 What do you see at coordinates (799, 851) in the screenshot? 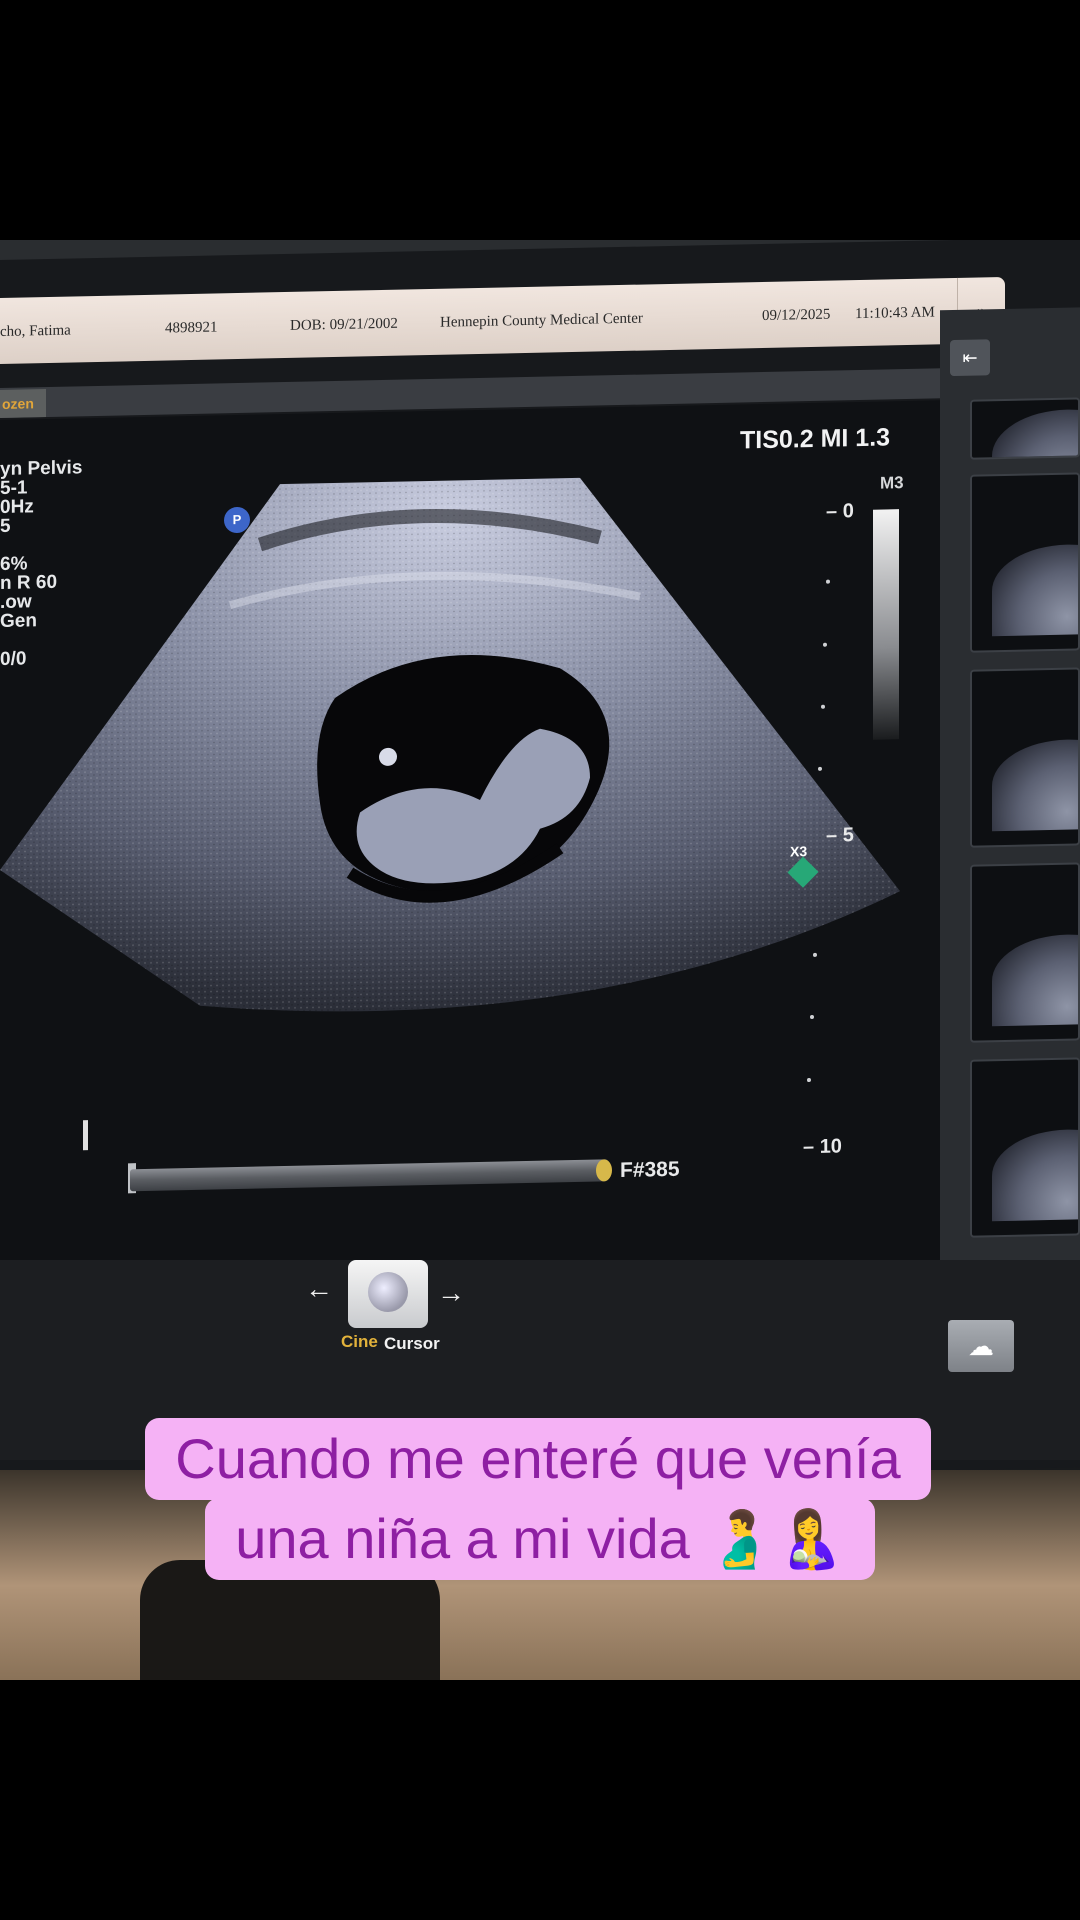
I see `focus-marker-label: X3` at bounding box center [799, 851].